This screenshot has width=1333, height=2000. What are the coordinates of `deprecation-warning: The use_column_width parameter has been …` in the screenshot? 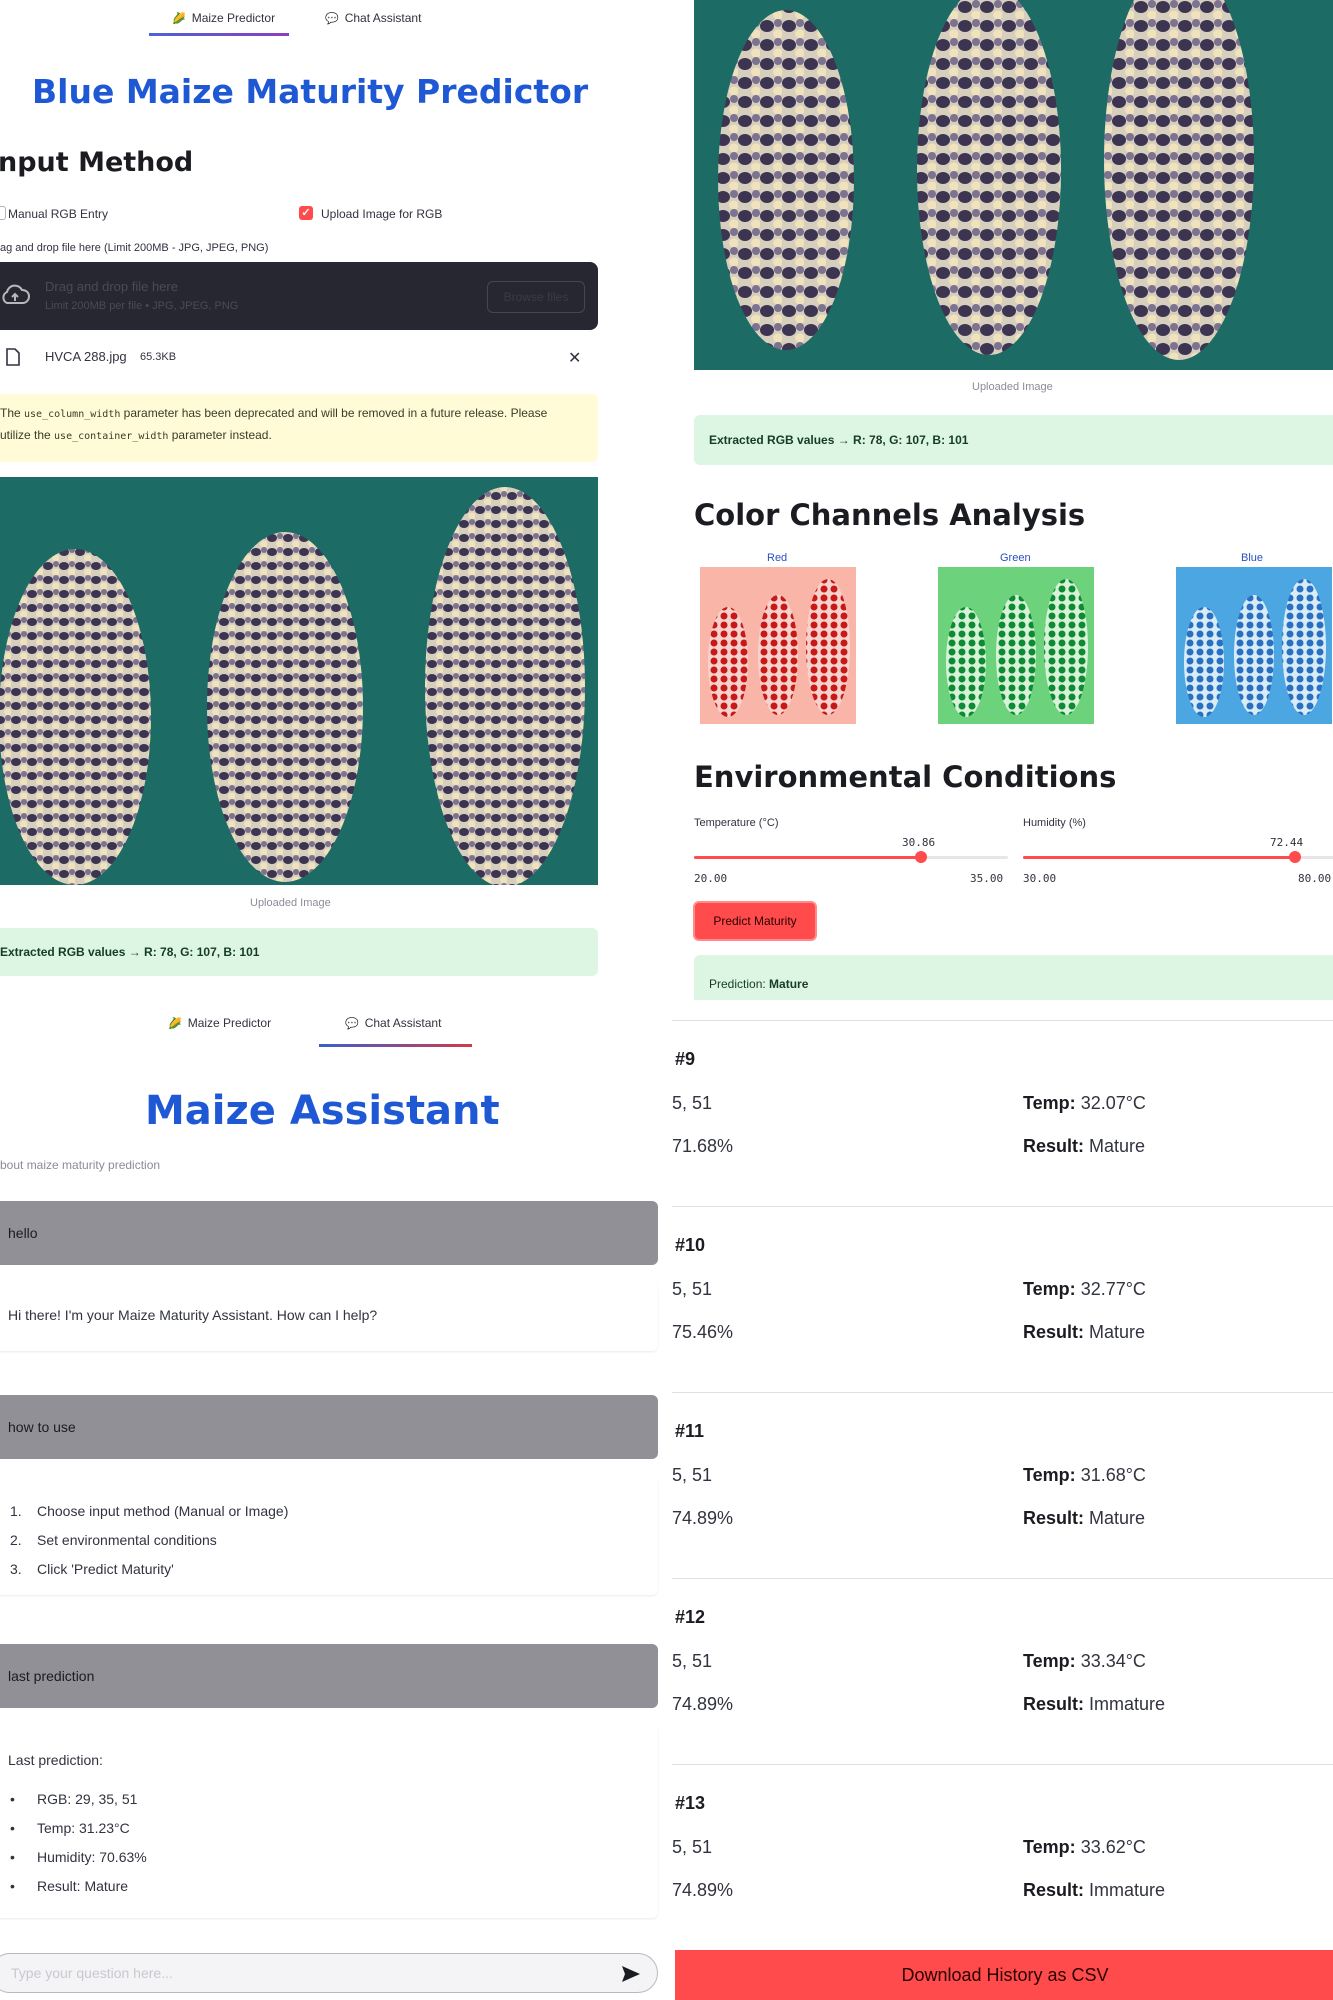 It's located at (299, 428).